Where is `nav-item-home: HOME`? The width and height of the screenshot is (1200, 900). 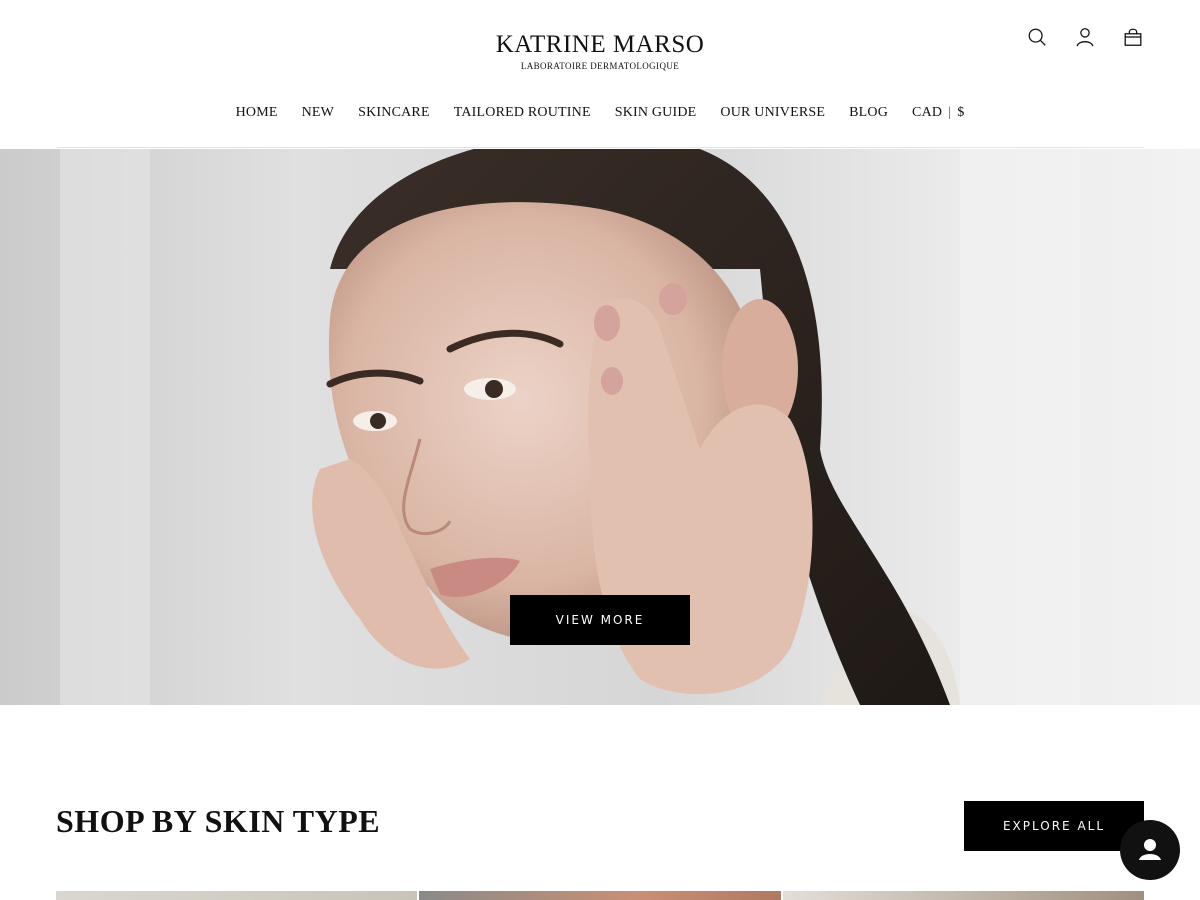
nav-item-home: HOME is located at coordinates (257, 113).